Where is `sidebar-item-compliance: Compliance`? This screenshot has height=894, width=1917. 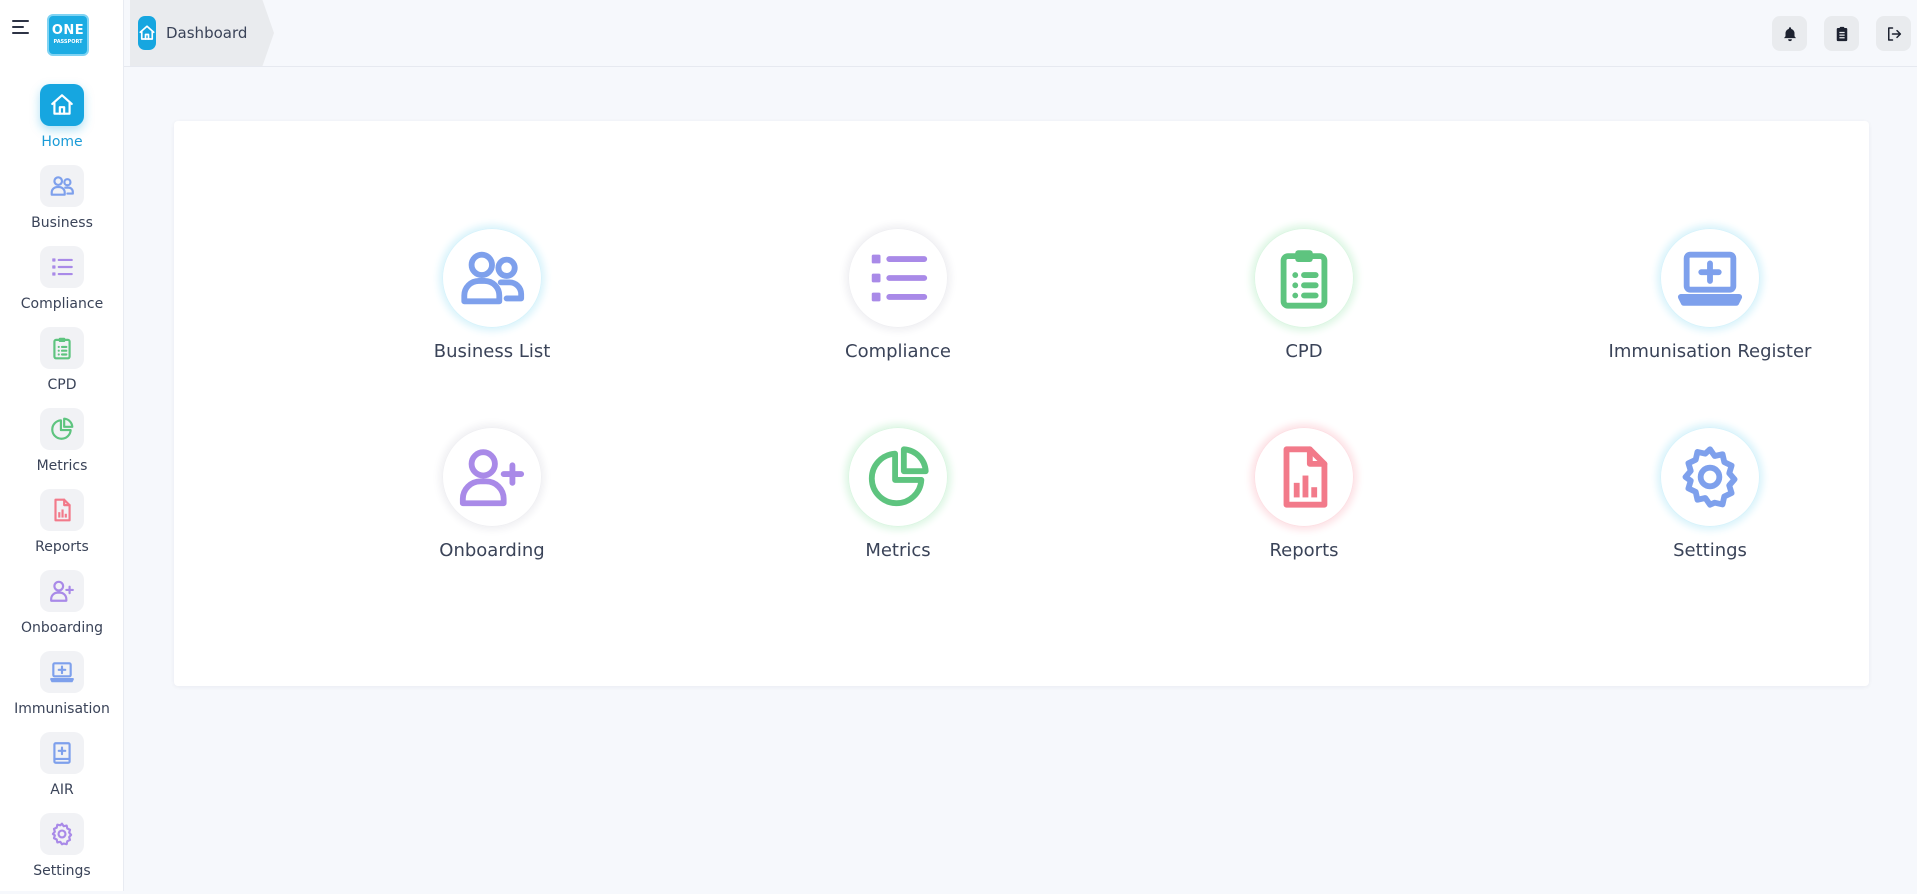
sidebar-item-compliance: Compliance is located at coordinates (62, 286).